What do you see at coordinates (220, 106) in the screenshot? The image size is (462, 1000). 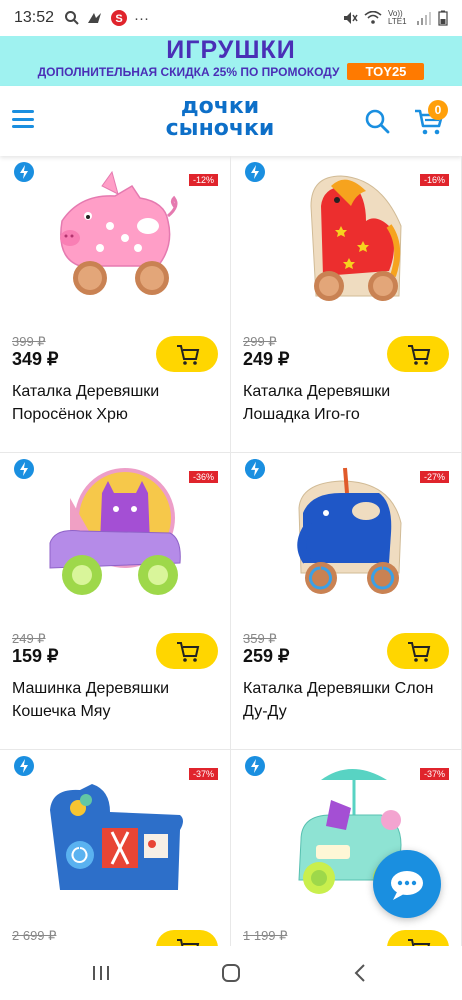 I see `logo-line1: дочки` at bounding box center [220, 106].